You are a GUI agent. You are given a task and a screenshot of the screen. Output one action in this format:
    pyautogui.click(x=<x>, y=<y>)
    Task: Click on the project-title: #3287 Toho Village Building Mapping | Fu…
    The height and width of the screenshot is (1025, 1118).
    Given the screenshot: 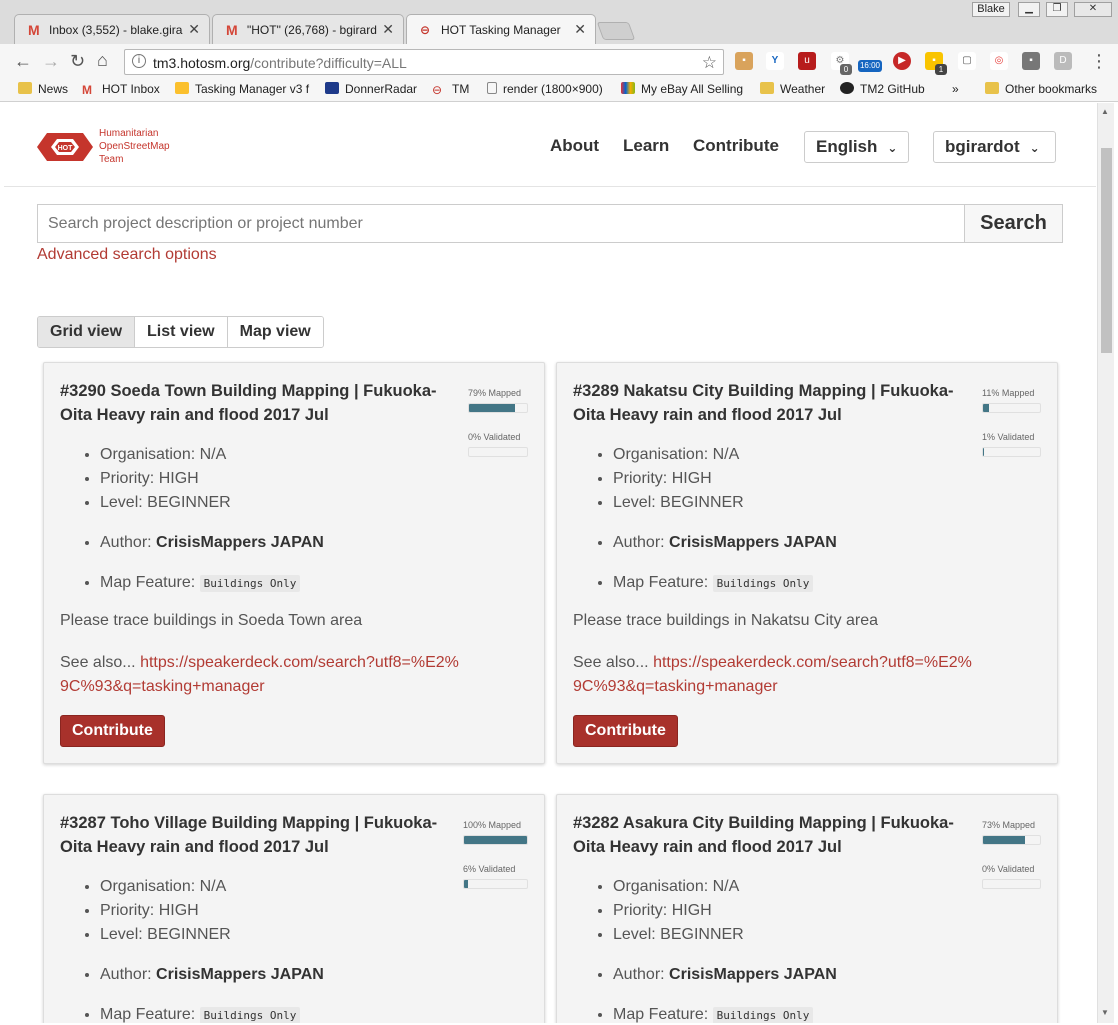 What is the action you would take?
    pyautogui.click(x=257, y=835)
    